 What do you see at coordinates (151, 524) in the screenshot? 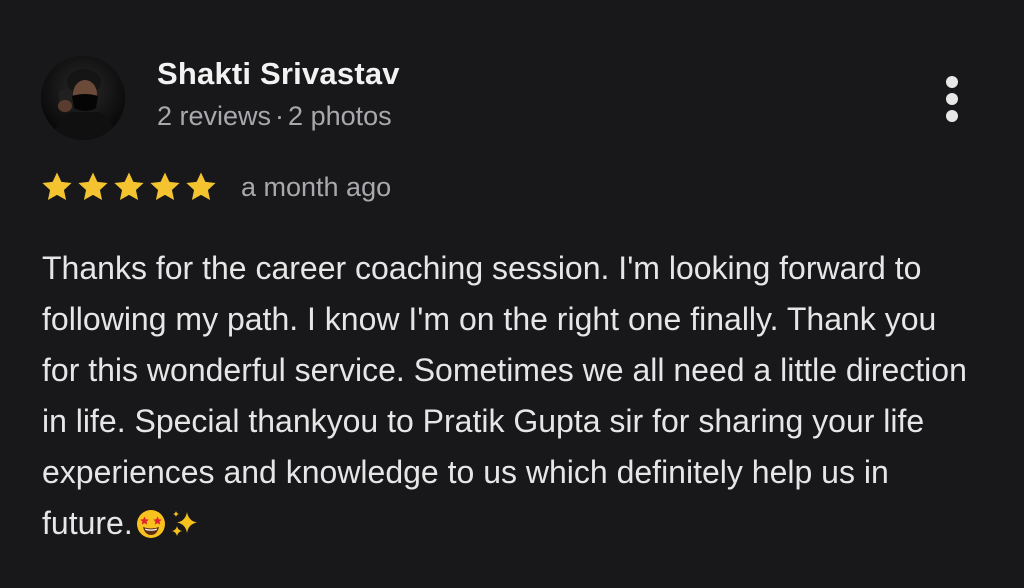
I see `star-struck-emoji` at bounding box center [151, 524].